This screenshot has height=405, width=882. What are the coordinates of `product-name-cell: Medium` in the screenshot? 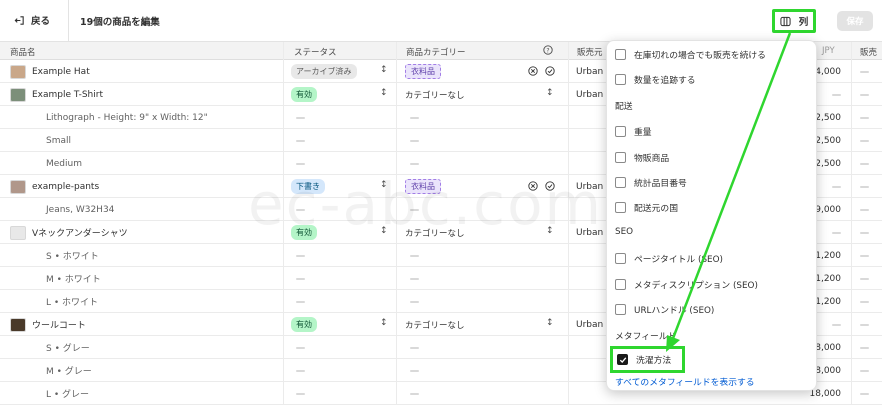 It's located at (163, 163).